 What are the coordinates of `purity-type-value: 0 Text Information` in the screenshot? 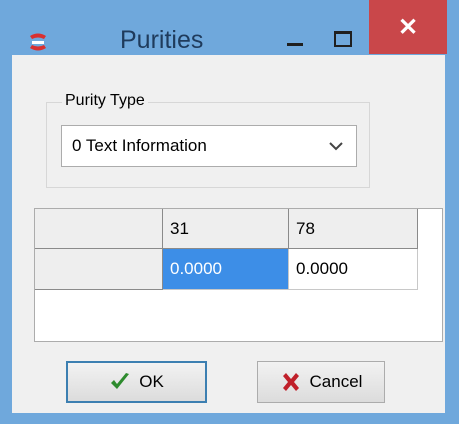 It's located at (139, 145).